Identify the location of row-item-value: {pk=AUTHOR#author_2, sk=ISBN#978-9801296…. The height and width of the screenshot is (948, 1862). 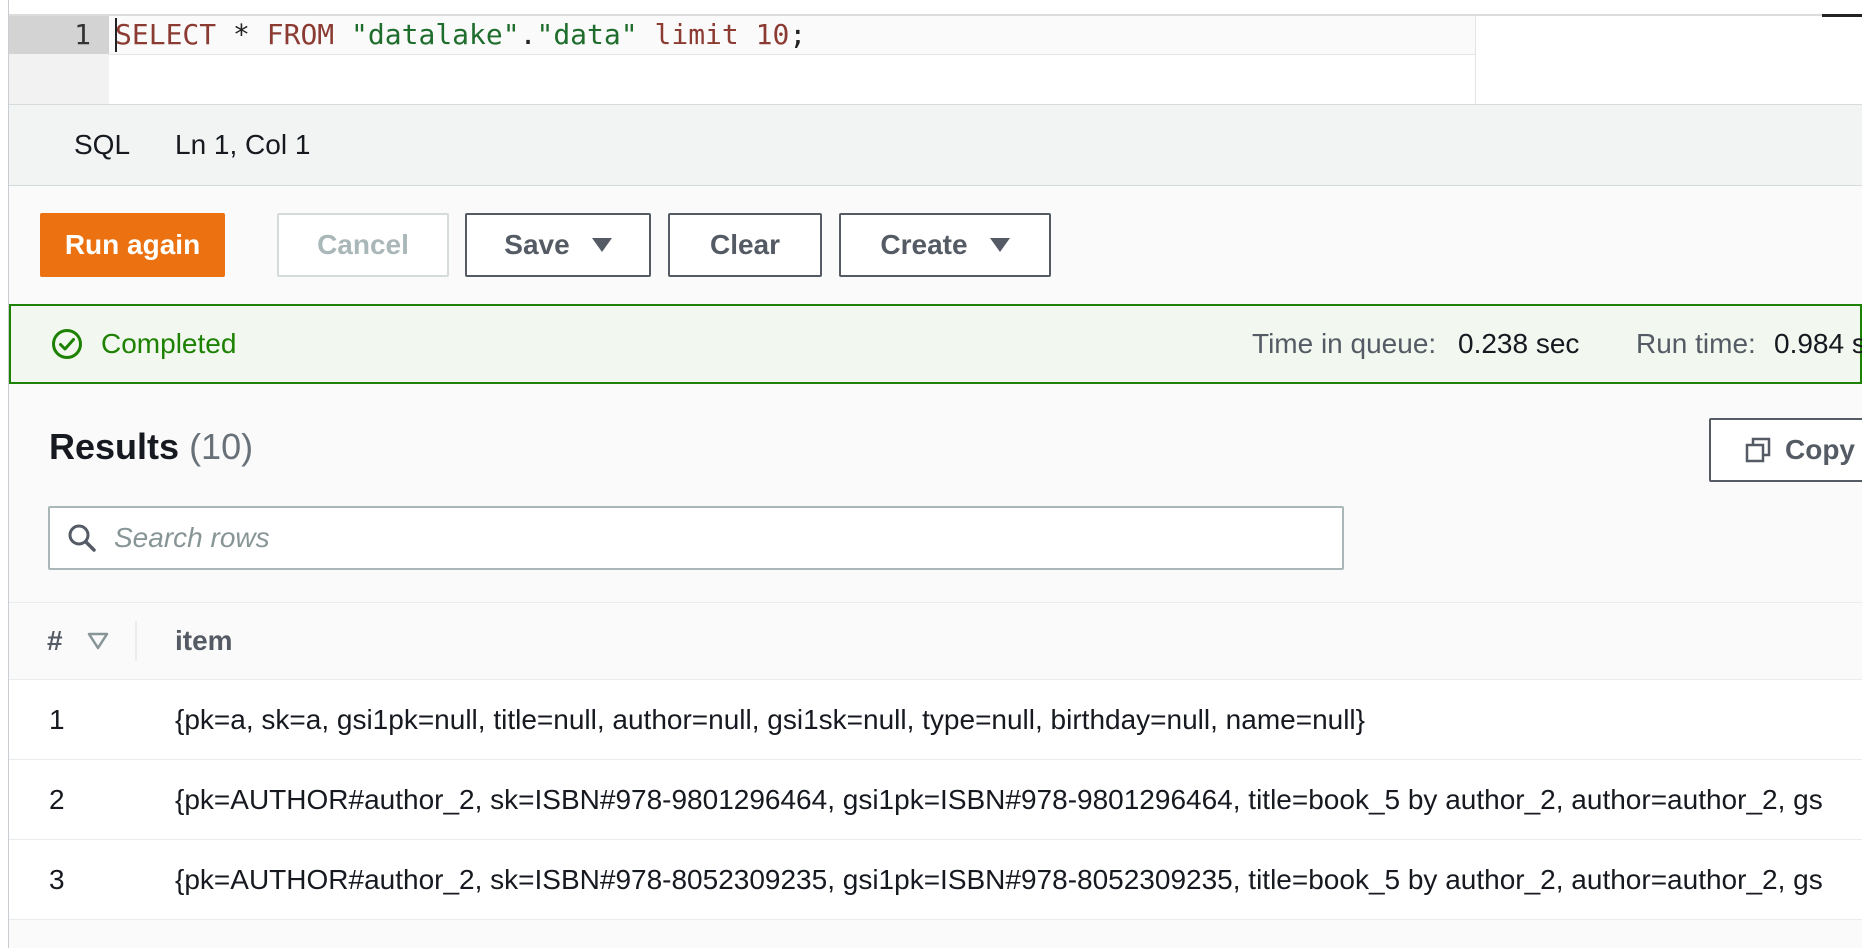
(999, 799).